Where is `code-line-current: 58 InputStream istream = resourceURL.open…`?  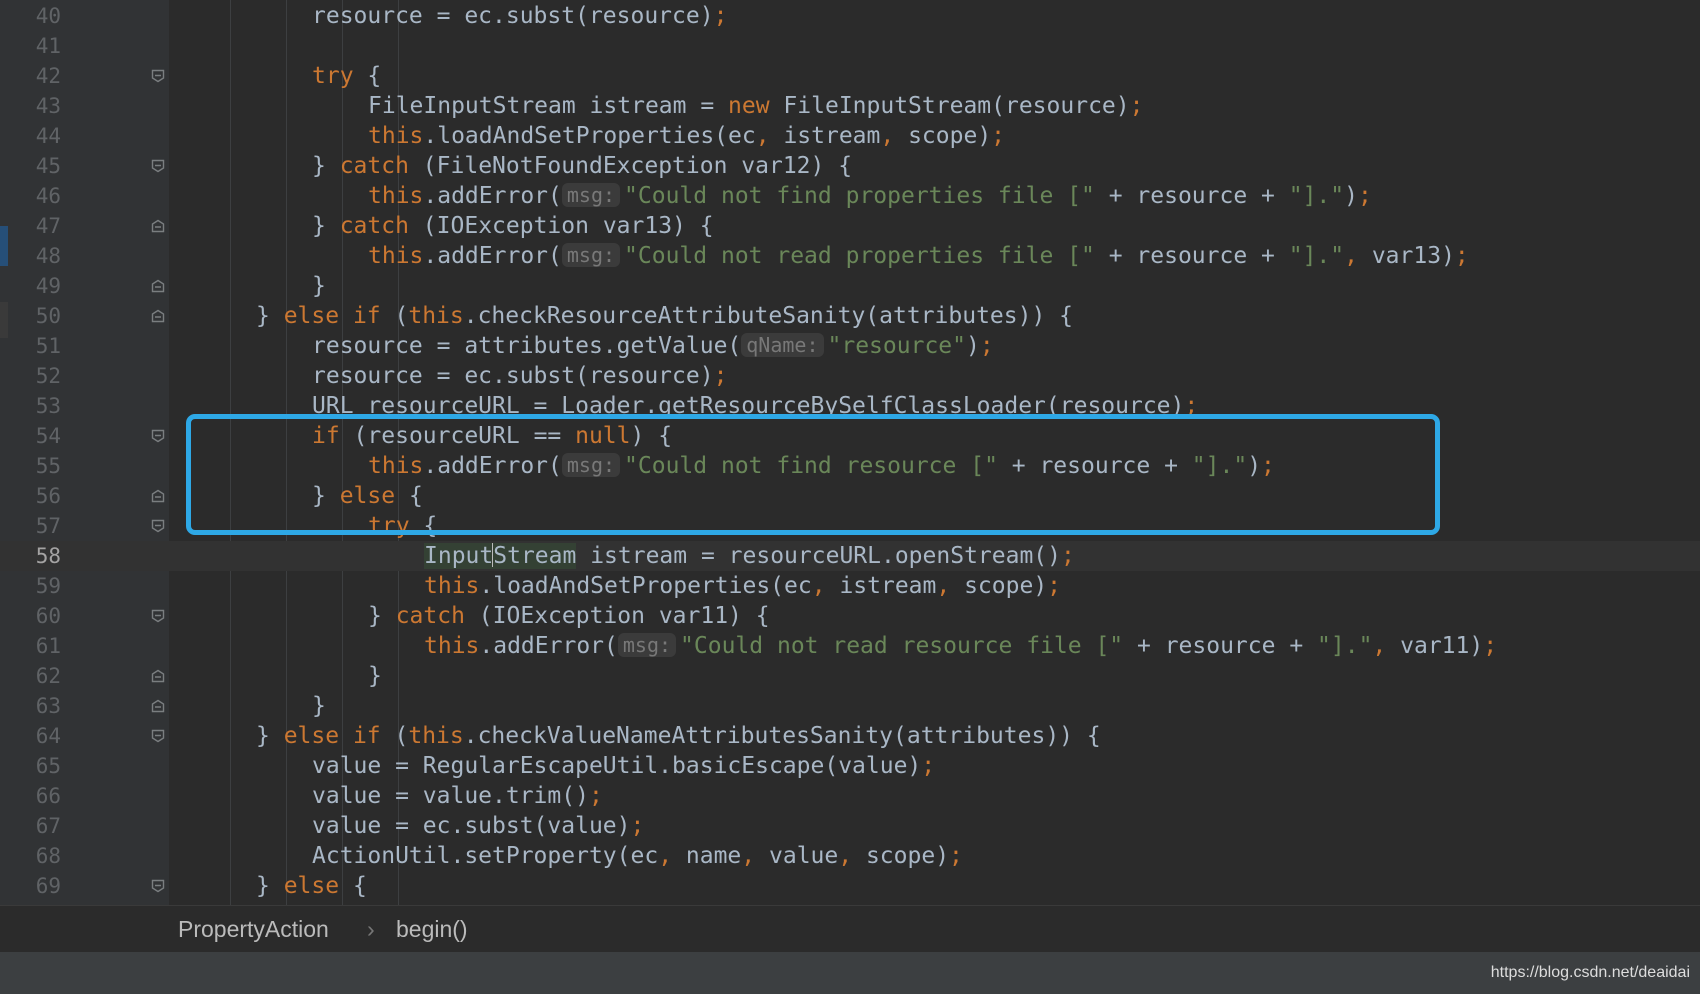
code-line-current: 58 InputStream istream = resourceURL.open… is located at coordinates (850, 556).